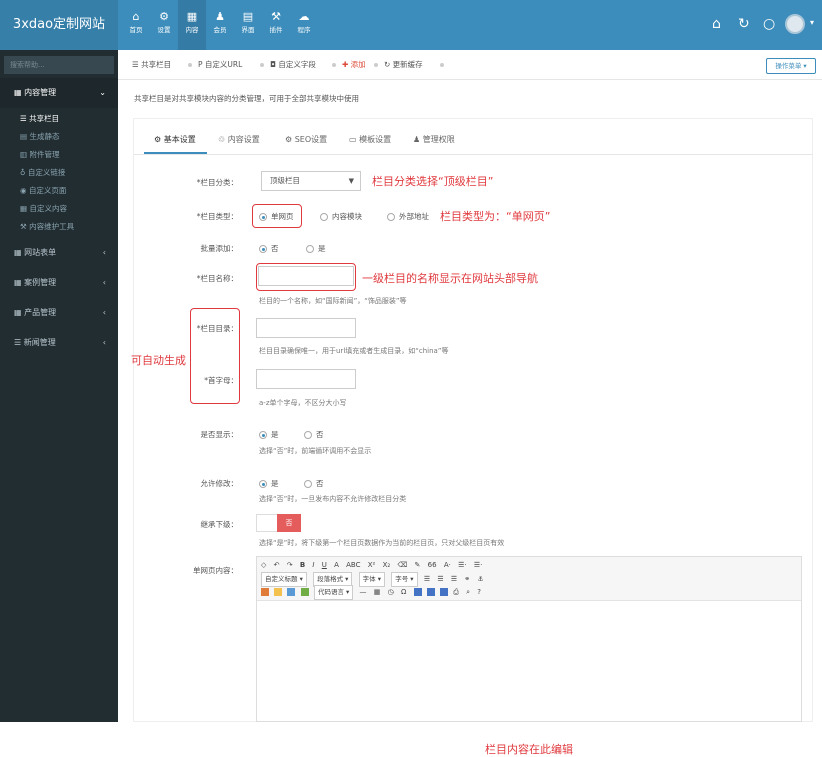 The image size is (822, 757). What do you see at coordinates (354, 351) in the screenshot?
I see `dir-hint: 栏目目录确保唯一，用于url填充或者生成目录，如“china”等` at bounding box center [354, 351].